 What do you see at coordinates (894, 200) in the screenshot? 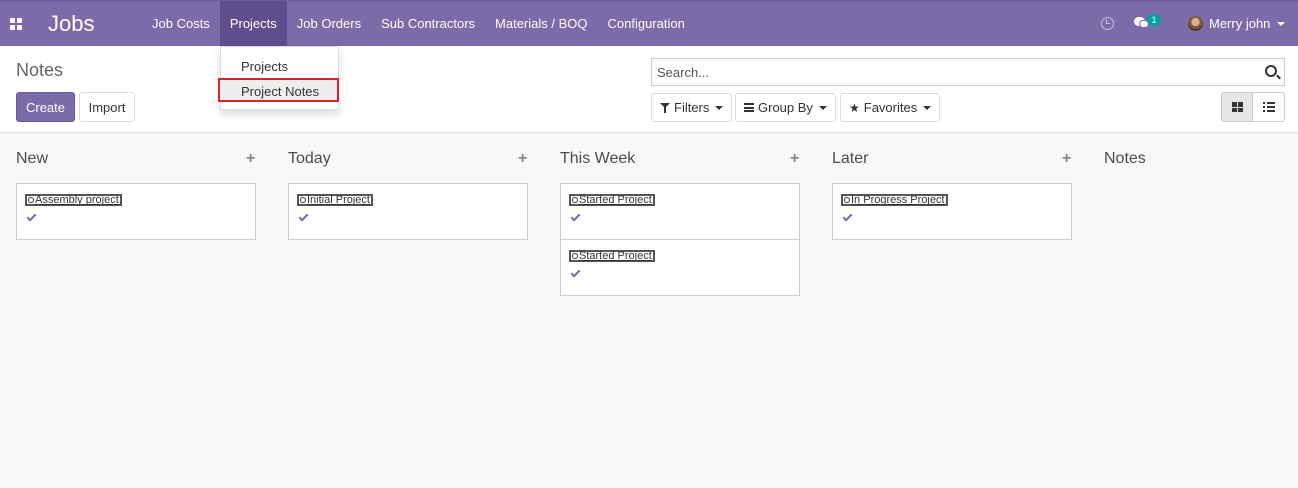
I see `card-title: In Progress Project` at bounding box center [894, 200].